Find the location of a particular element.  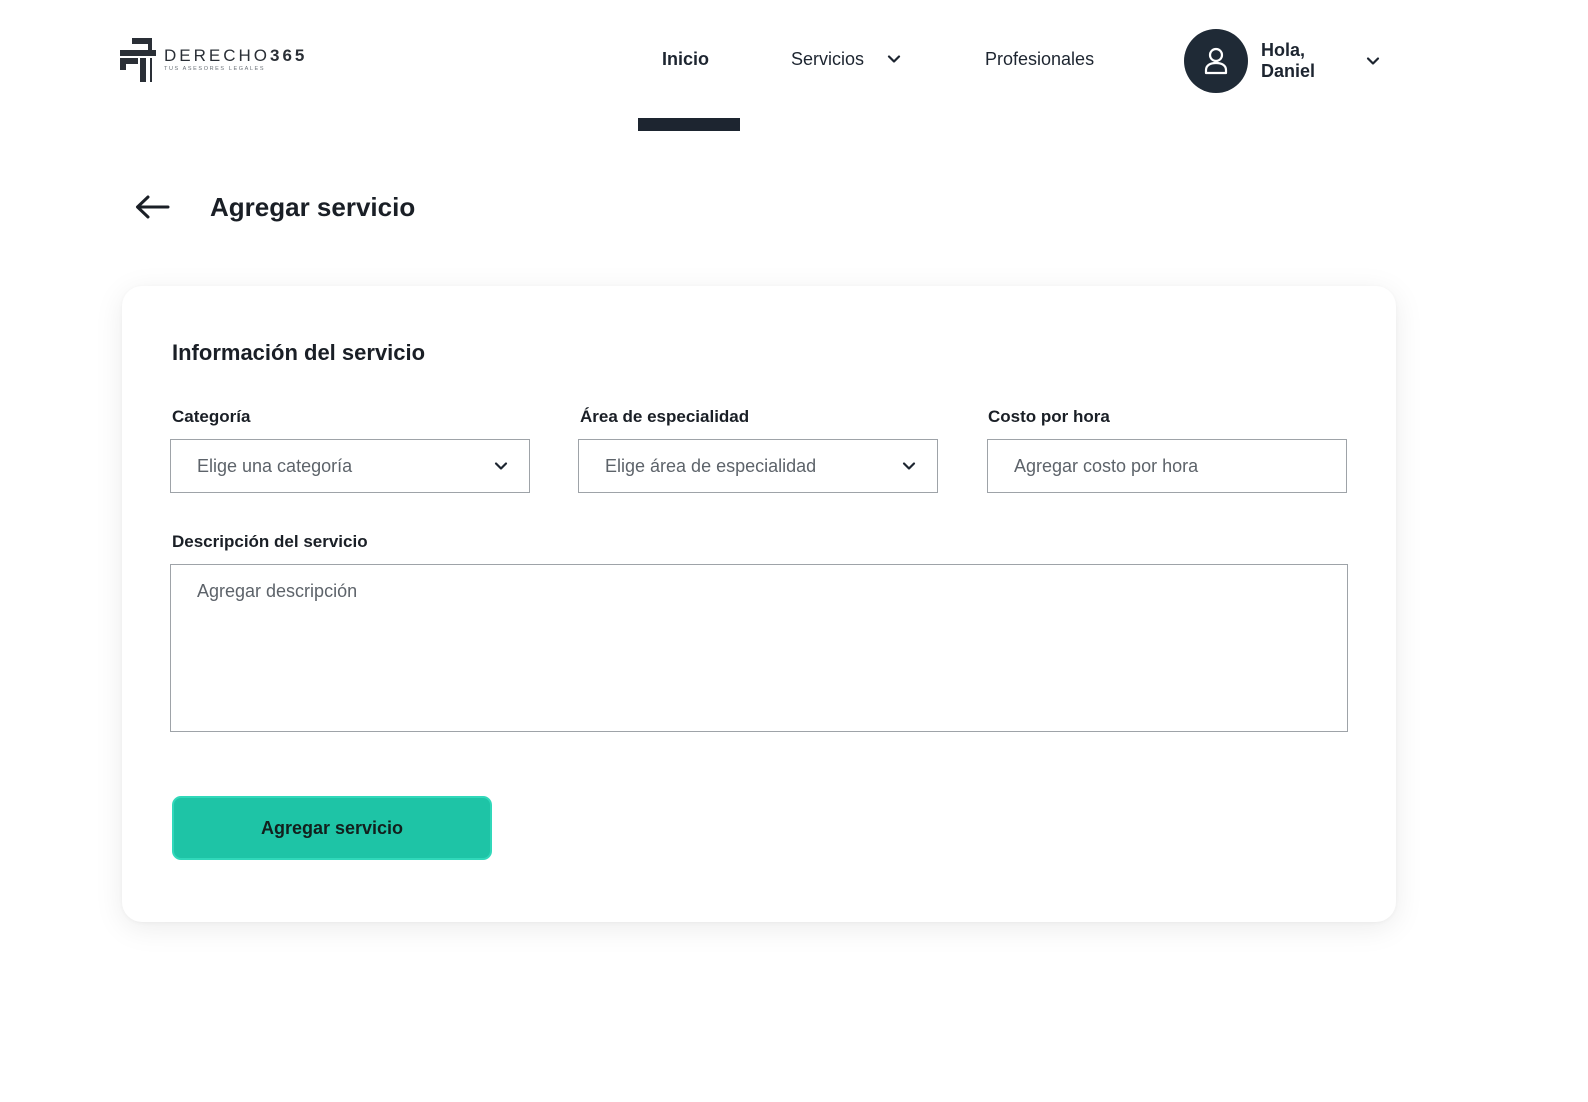

descripcion-placeholder: Agregar descripción is located at coordinates (277, 591).